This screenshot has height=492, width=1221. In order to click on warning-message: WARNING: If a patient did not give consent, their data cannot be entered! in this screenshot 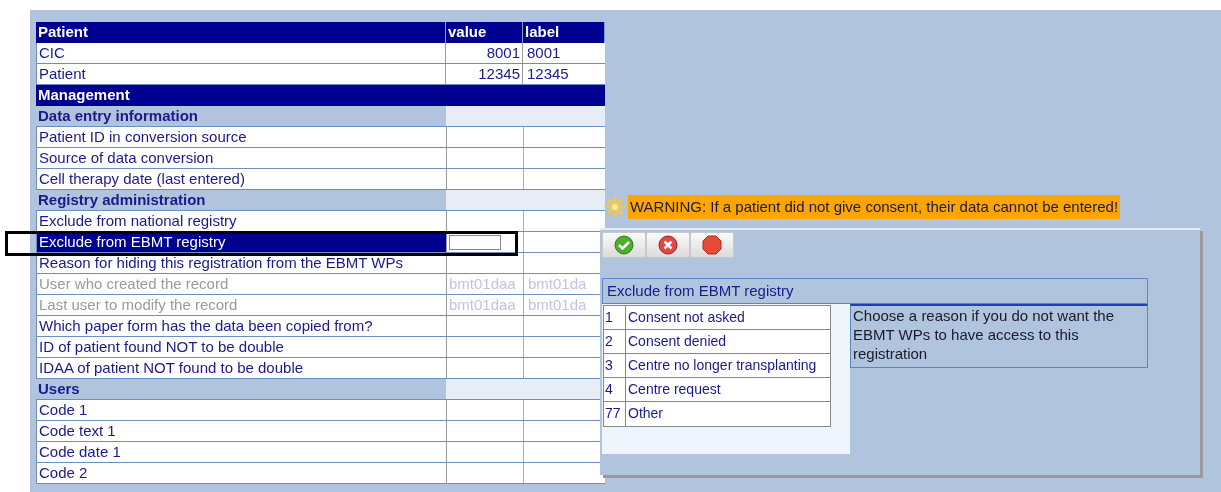, I will do `click(874, 207)`.